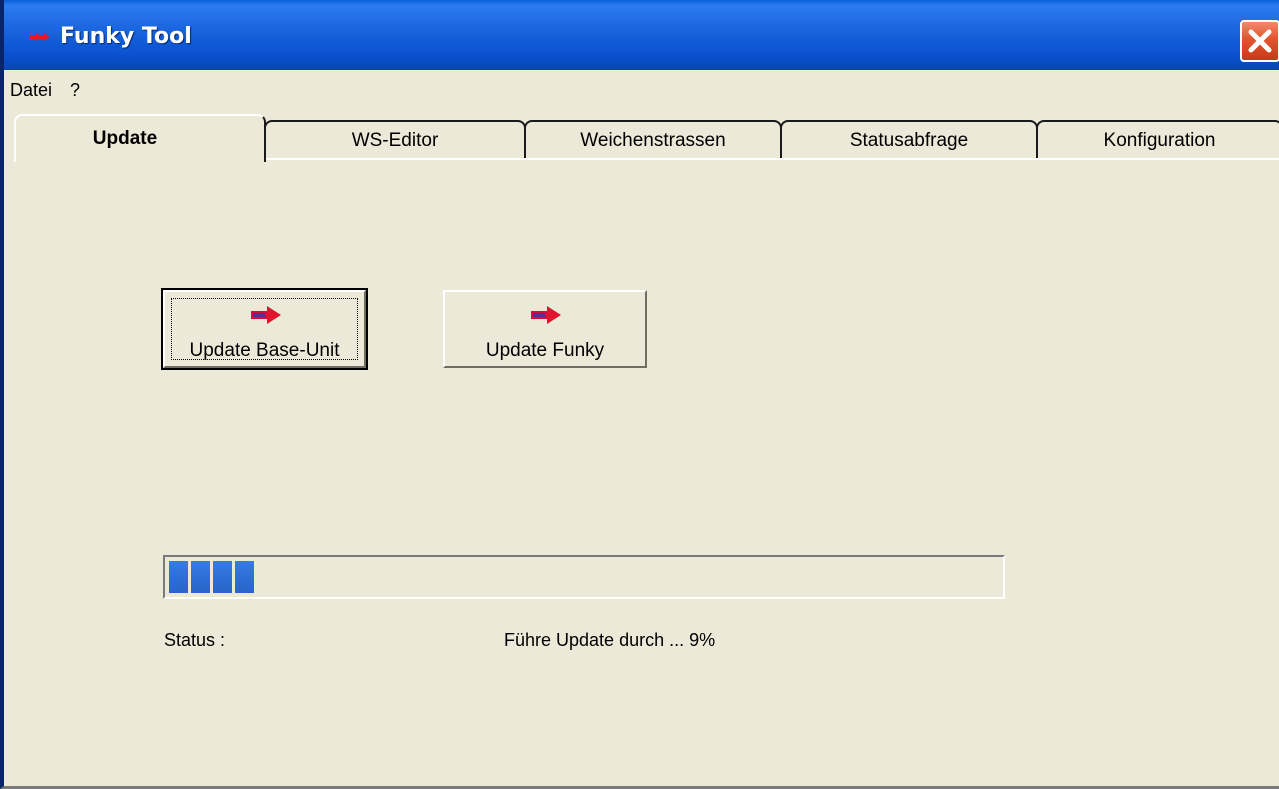 This screenshot has width=1279, height=789. Describe the element at coordinates (584, 577) in the screenshot. I see `update-progress-bar` at that location.